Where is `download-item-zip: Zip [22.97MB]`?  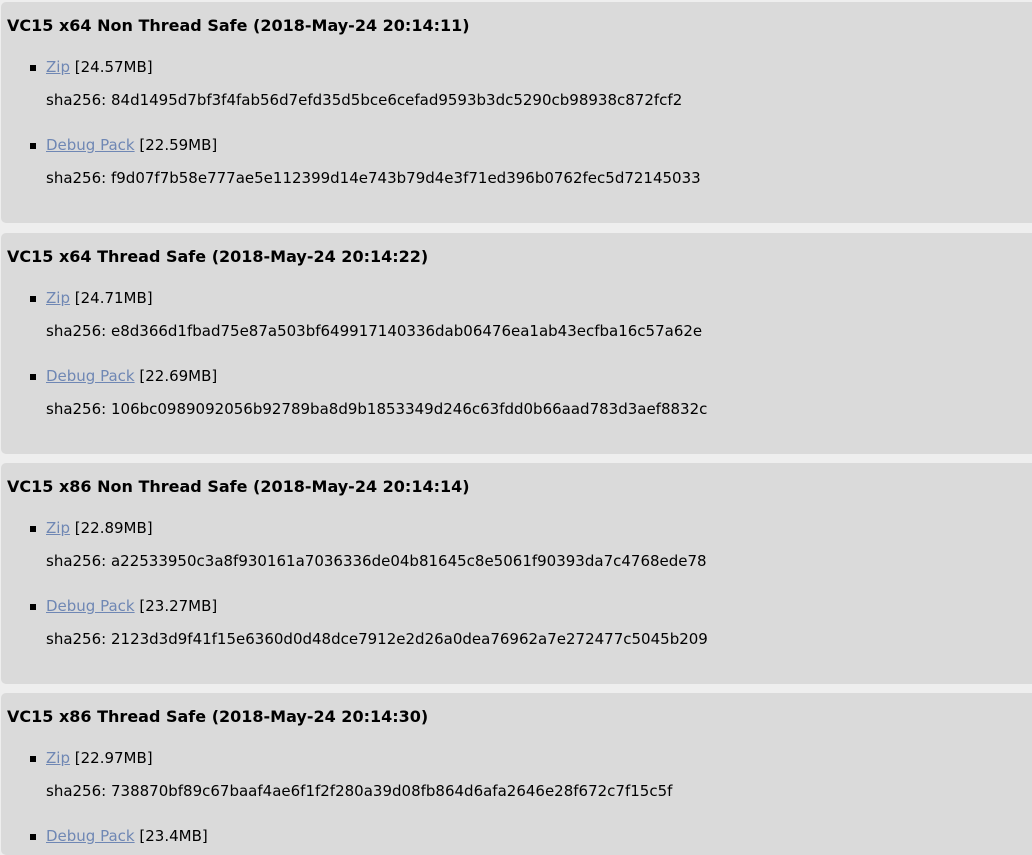
download-item-zip: Zip [22.97MB] is located at coordinates (99, 758).